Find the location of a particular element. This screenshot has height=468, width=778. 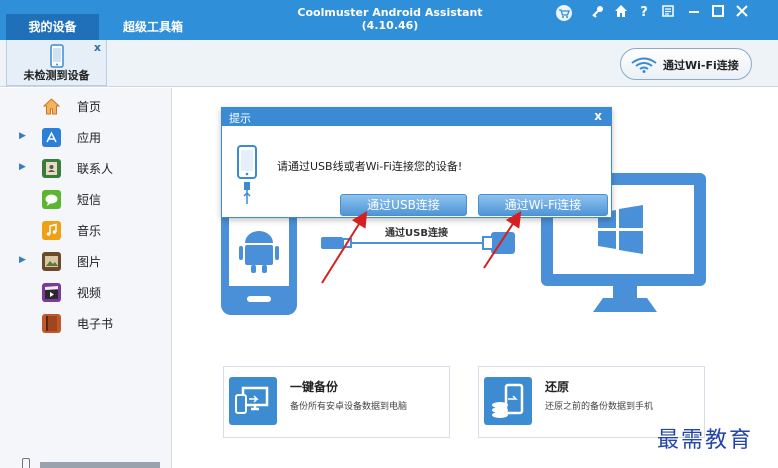

sidebar-item-label: 首页 is located at coordinates (89, 107).